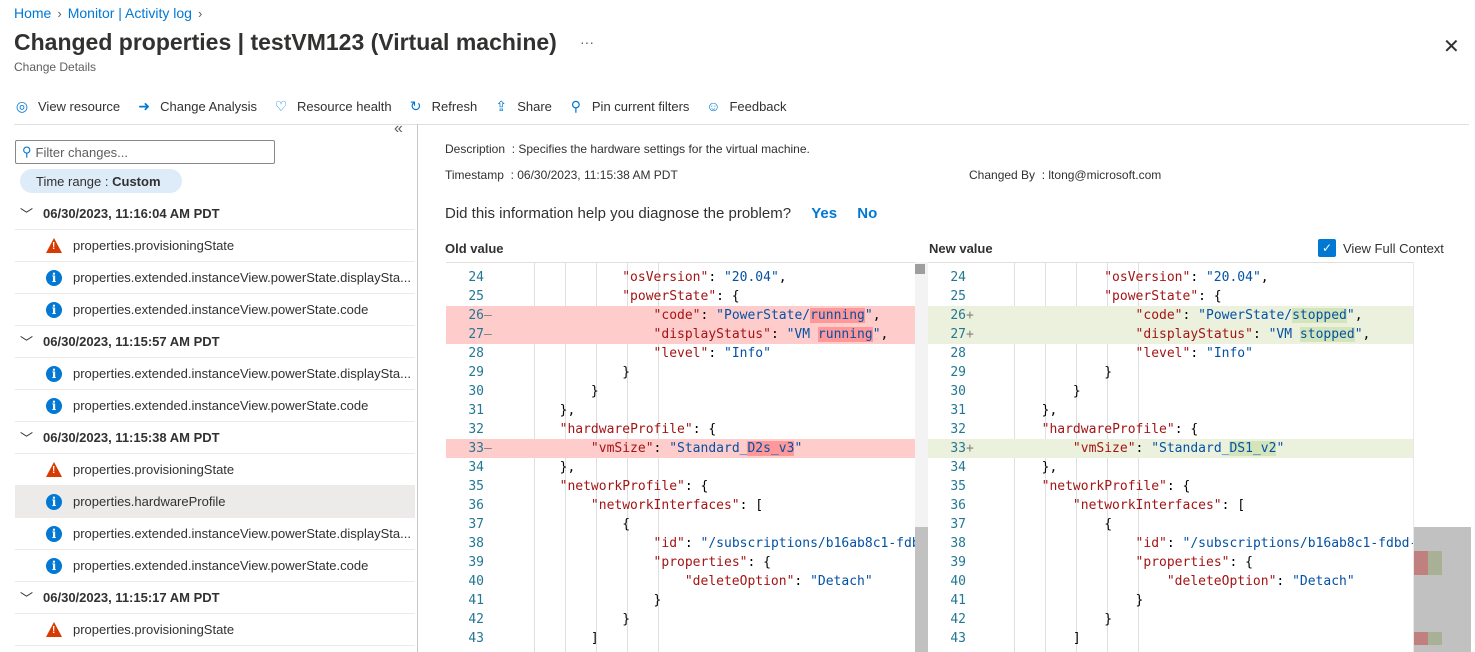 This screenshot has height=652, width=1475. I want to click on breadcrumb-activity-log: Monitor | Activity log, so click(130, 13).